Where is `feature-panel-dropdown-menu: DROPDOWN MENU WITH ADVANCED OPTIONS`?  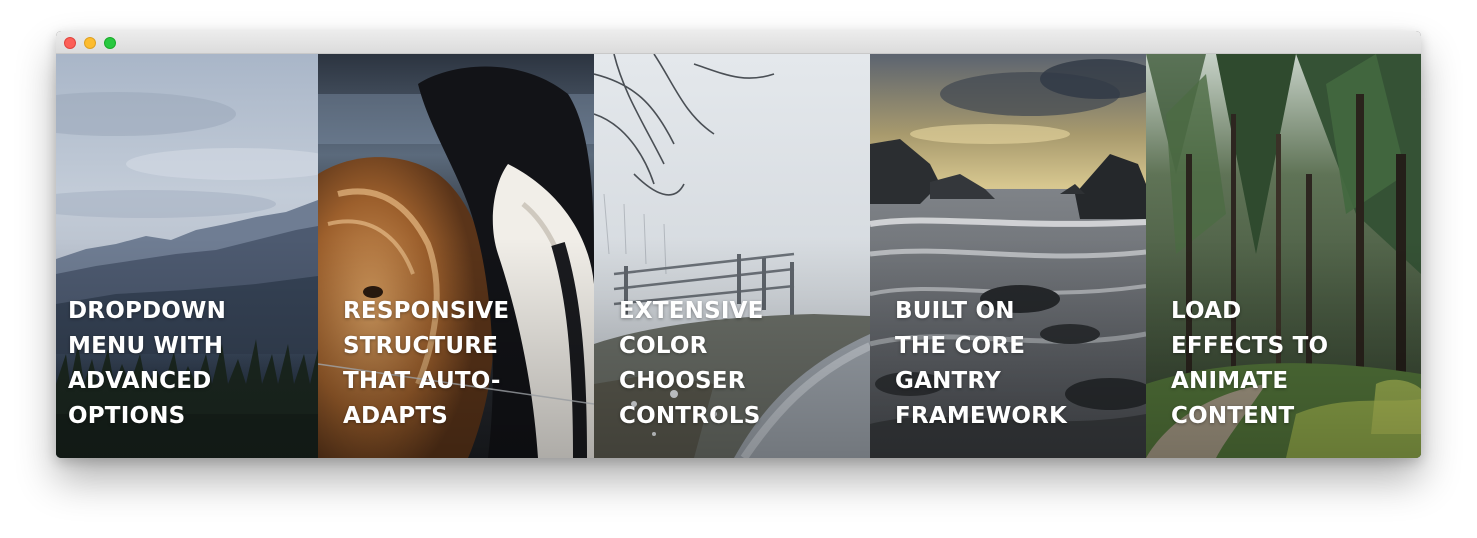
feature-panel-dropdown-menu: DROPDOWN MENU WITH ADVANCED OPTIONS is located at coordinates (187, 256).